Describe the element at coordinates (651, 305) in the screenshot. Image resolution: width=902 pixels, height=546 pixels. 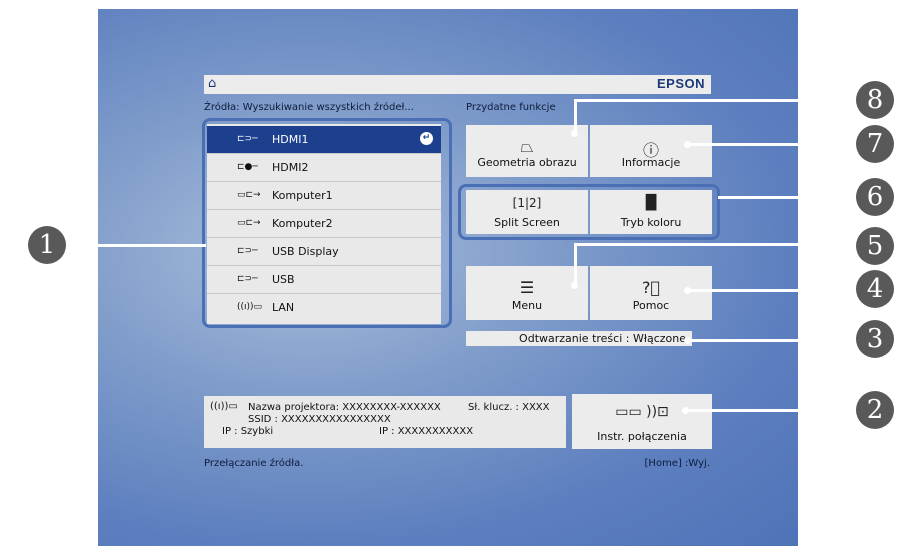
I see `tile-label: Pomoc` at that location.